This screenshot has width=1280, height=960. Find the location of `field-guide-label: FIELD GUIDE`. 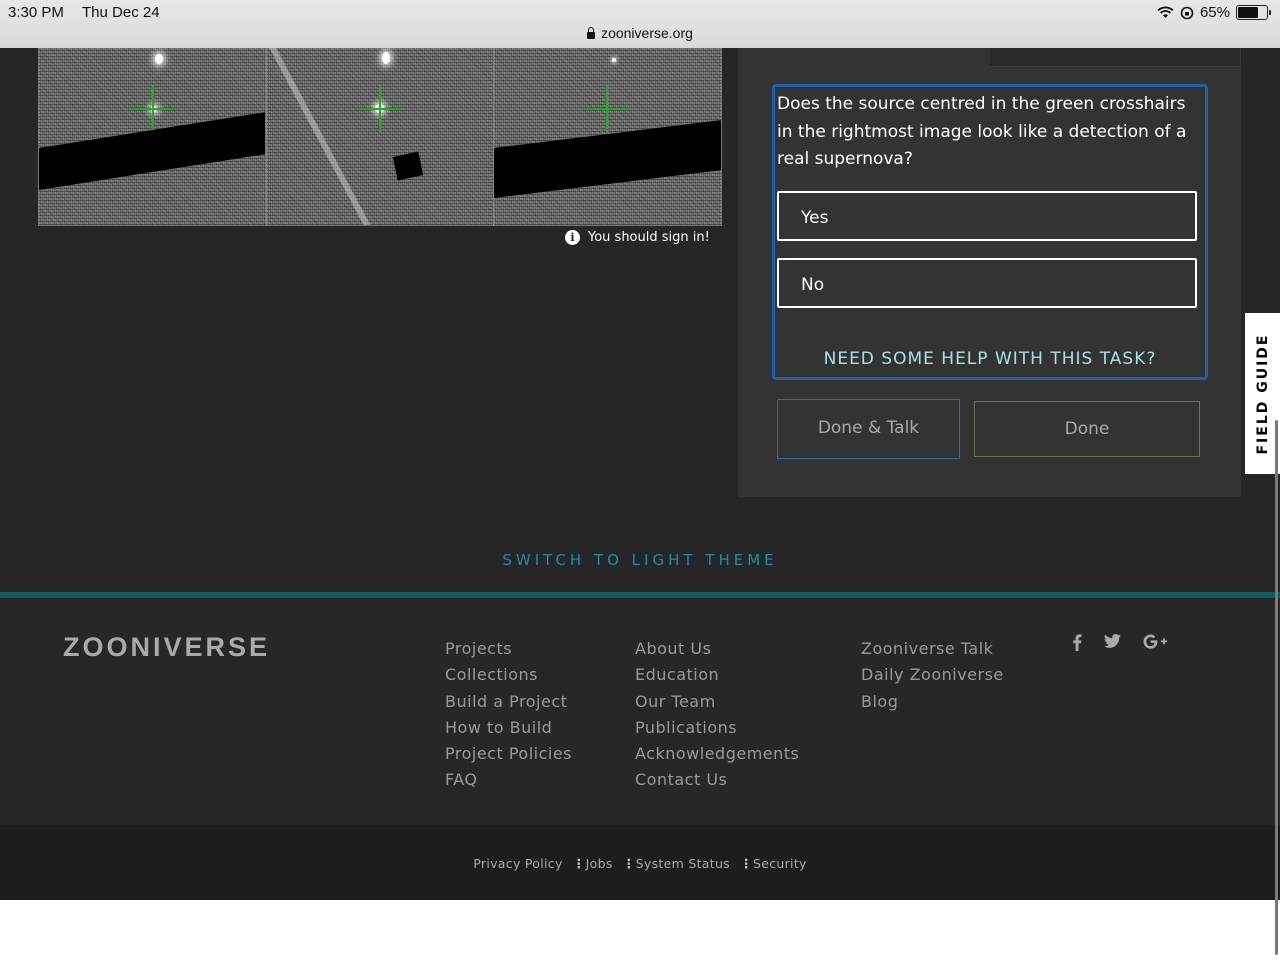

field-guide-label: FIELD GUIDE is located at coordinates (1262, 393).